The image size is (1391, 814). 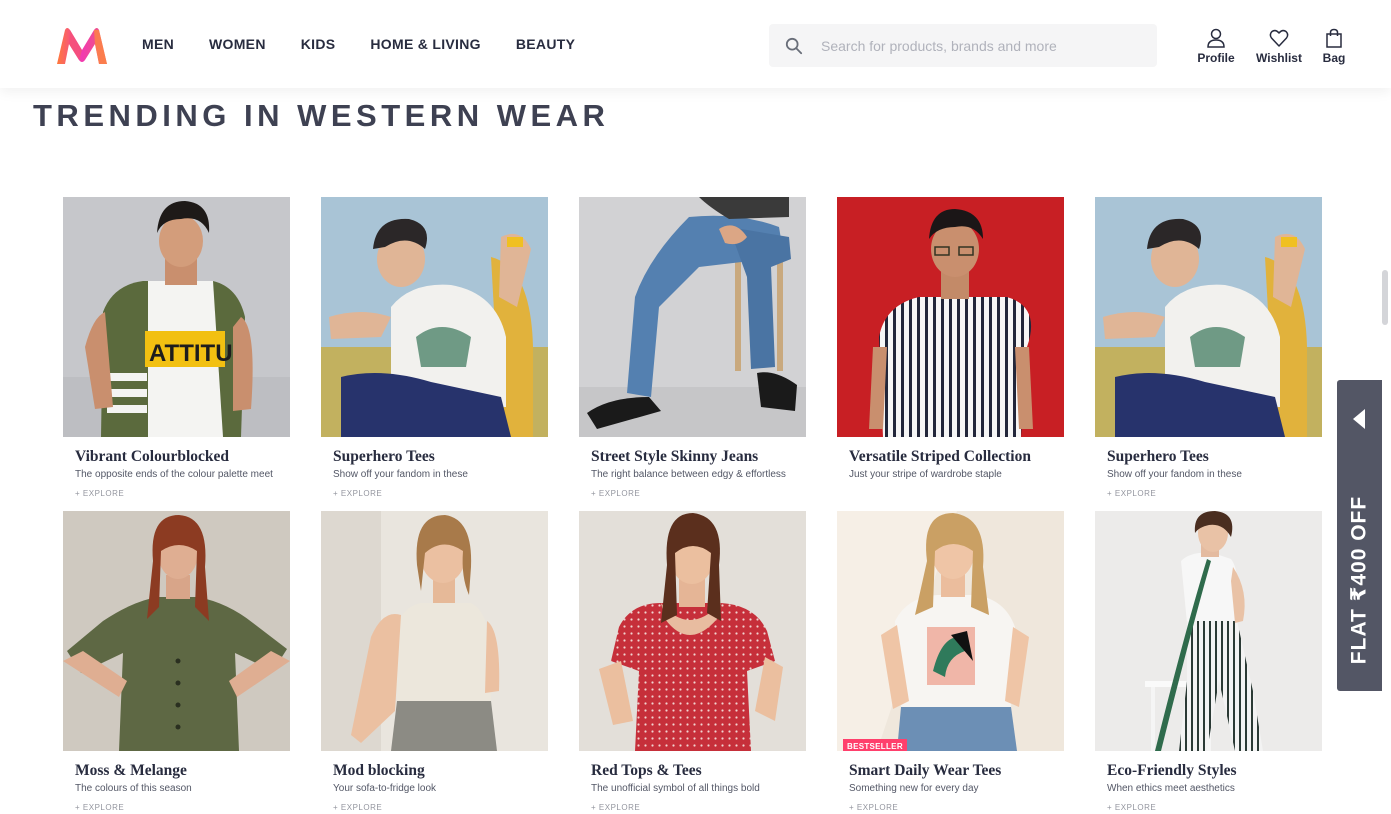 I want to click on header-actions: Profile Wishlist Bag, so click(x=1271, y=46).